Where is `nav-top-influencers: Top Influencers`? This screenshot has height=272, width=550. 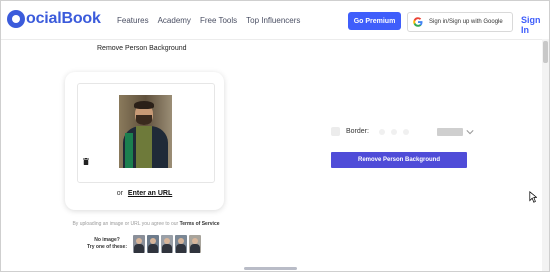 nav-top-influencers: Top Influencers is located at coordinates (273, 20).